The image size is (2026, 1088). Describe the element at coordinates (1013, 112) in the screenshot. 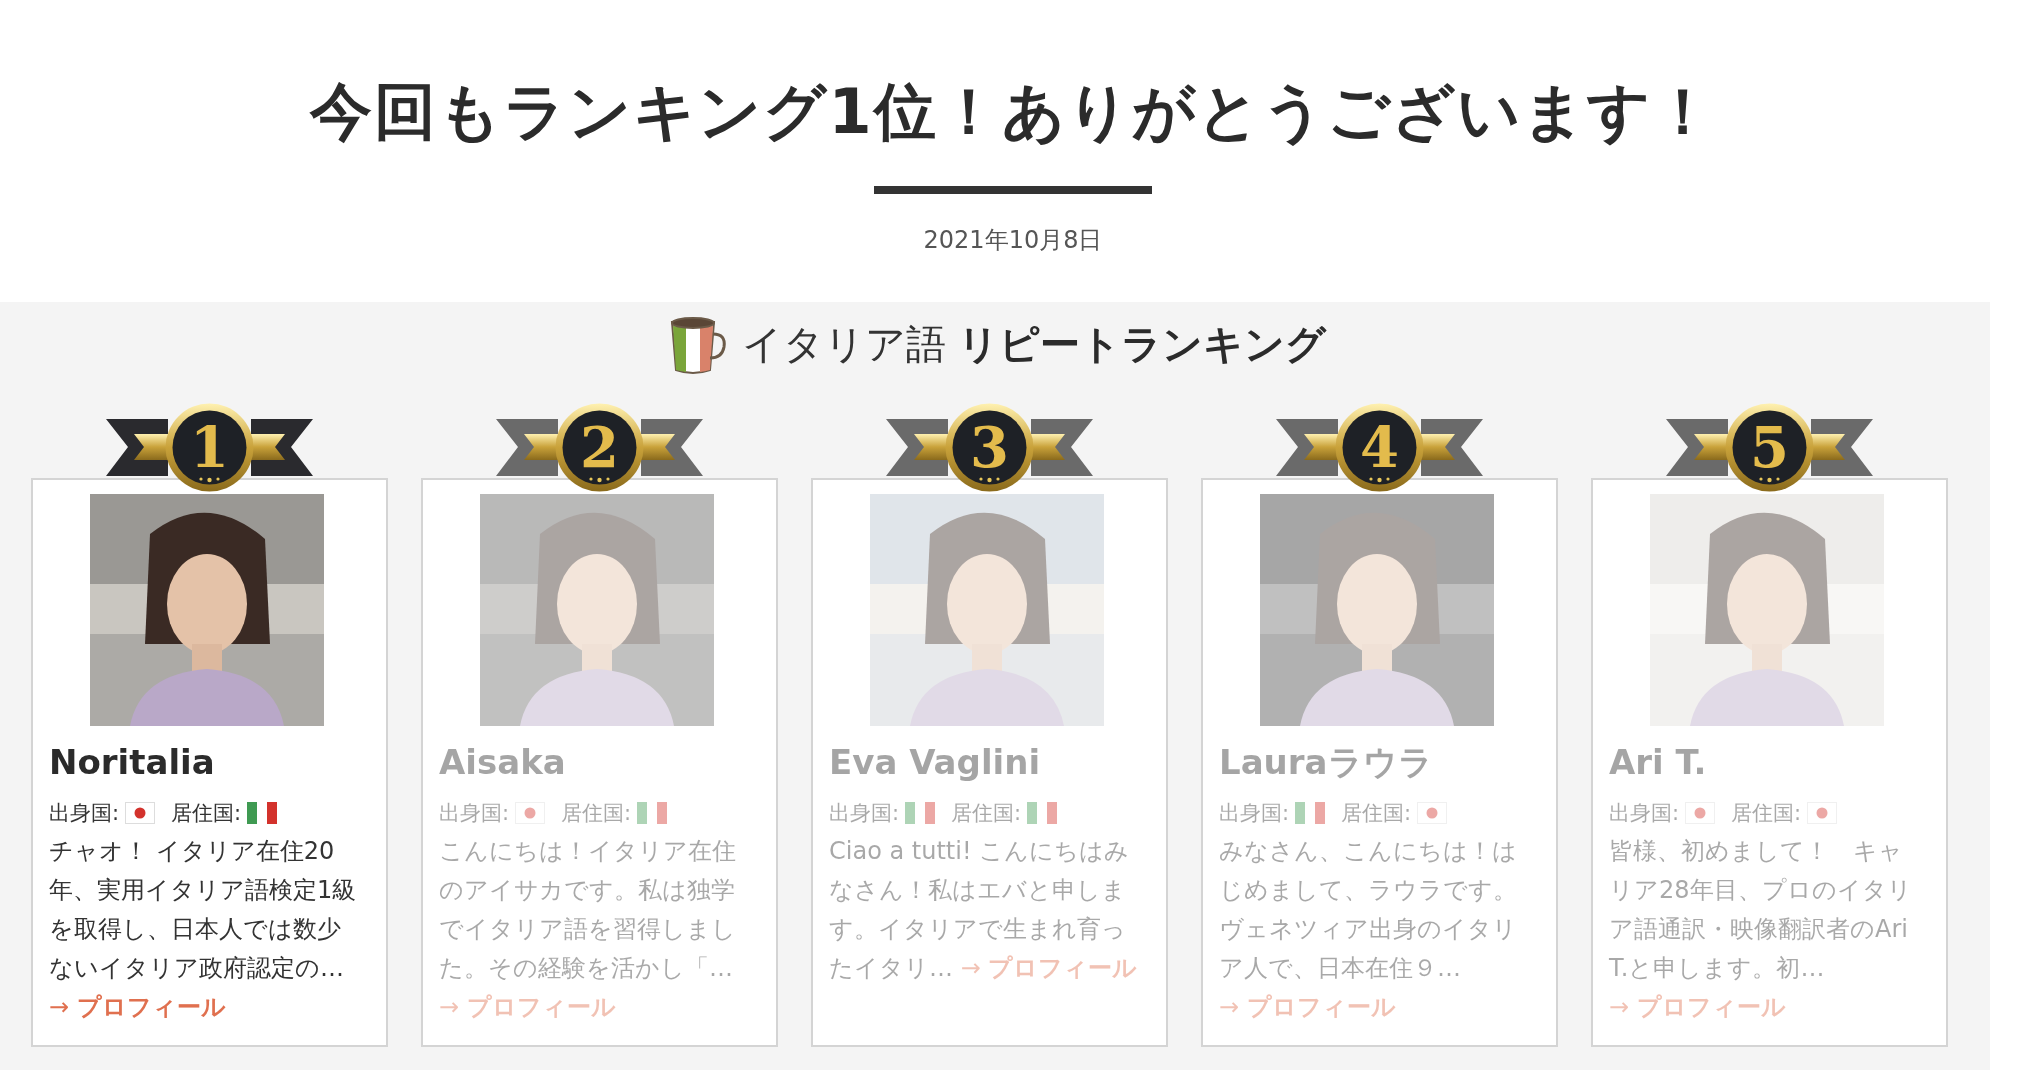

I see `page-title: 今回もランキング1位！ありがとうございます！` at that location.